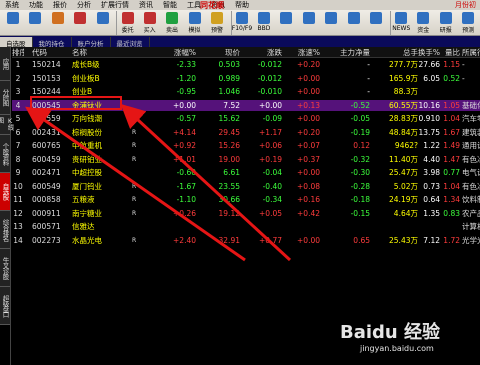 The image size is (480, 365). What do you see at coordinates (91, 42) in the screenshot?
I see `tab: 账户分析` at bounding box center [91, 42].